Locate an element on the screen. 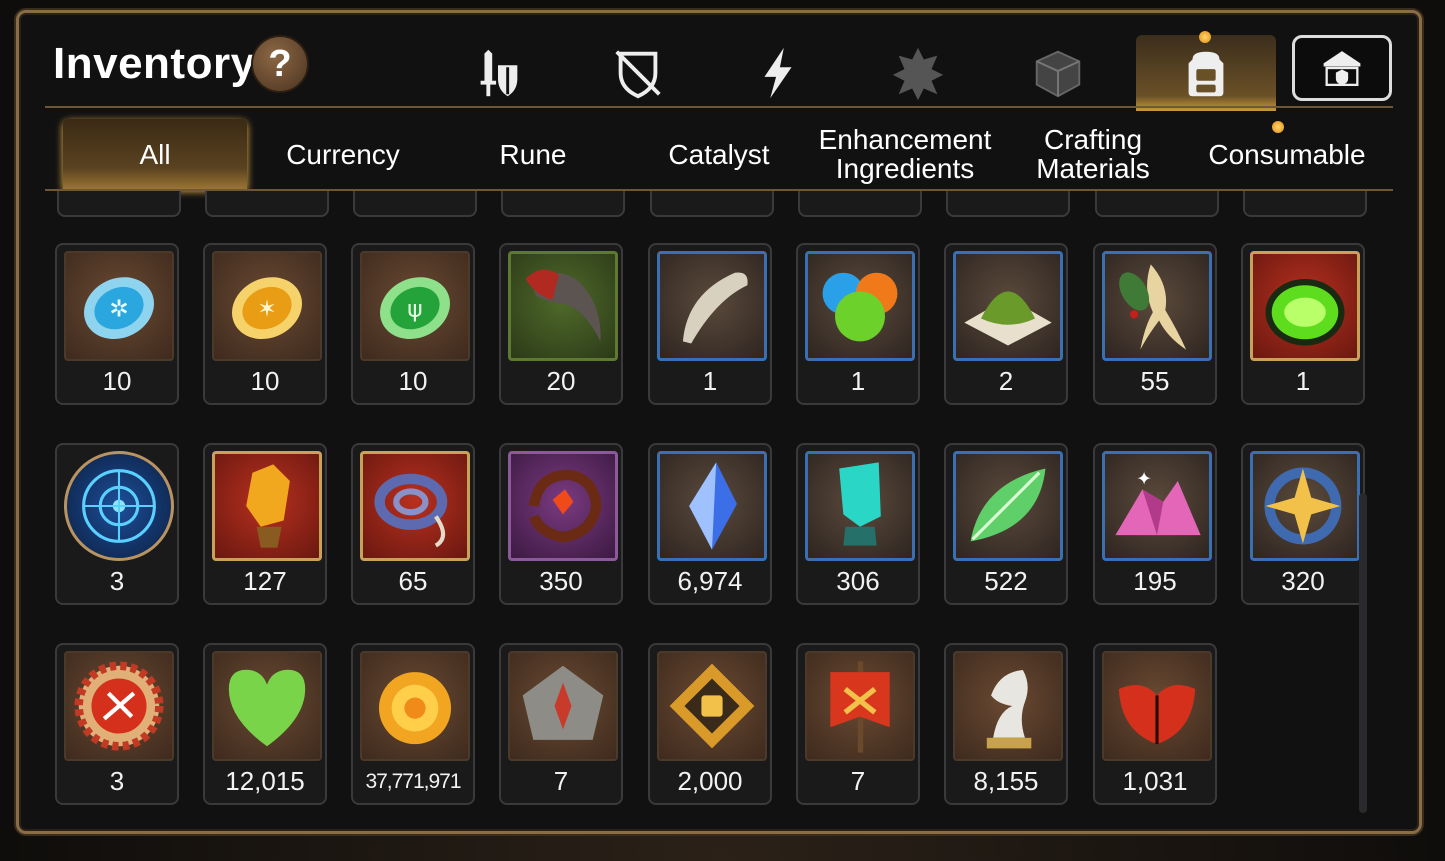 This screenshot has height=861, width=1445. item-slot: 2,000 is located at coordinates (710, 724).